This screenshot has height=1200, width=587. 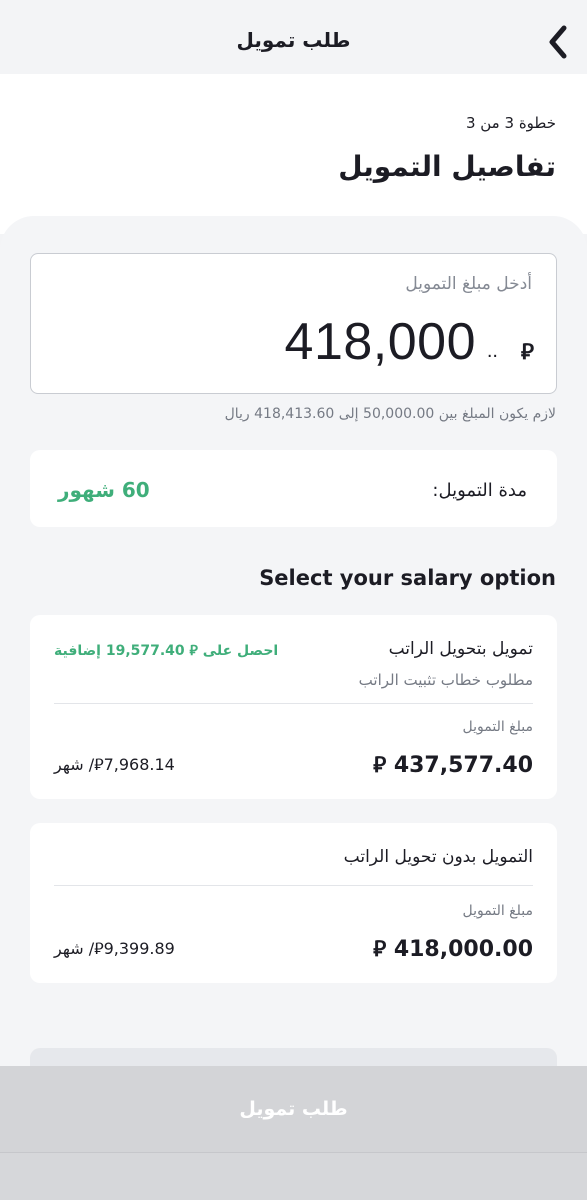 I want to click on duration-card: مدة التمويل: 60 شهور, so click(x=293, y=488).